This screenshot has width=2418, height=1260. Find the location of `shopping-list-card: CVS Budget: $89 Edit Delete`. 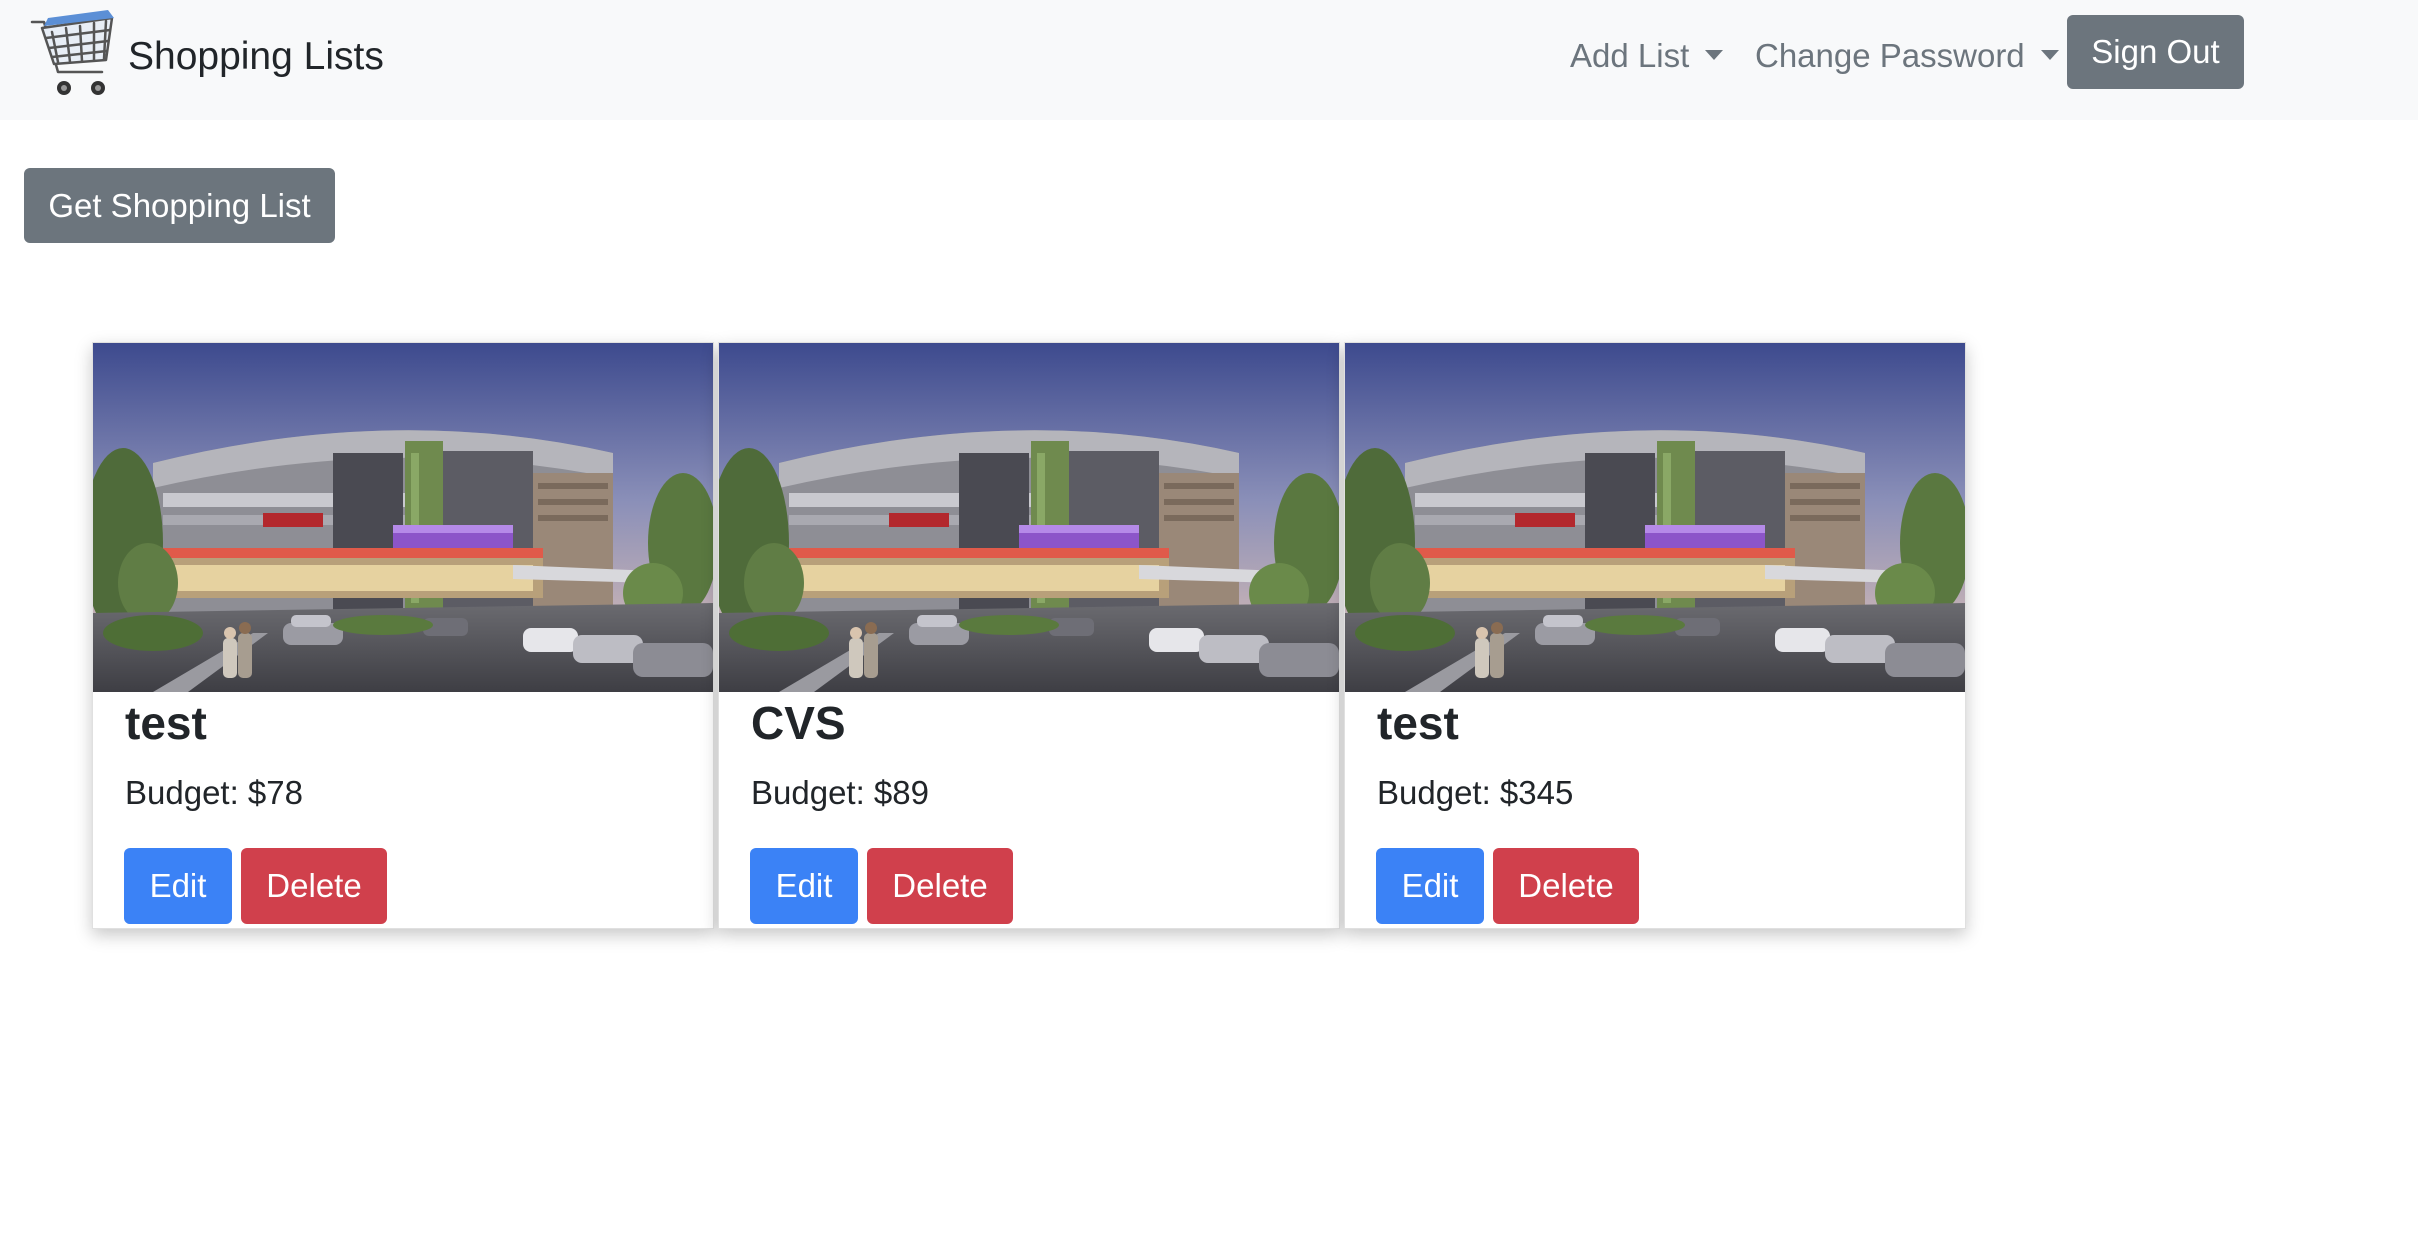

shopping-list-card: CVS Budget: $89 Edit Delete is located at coordinates (1029, 635).